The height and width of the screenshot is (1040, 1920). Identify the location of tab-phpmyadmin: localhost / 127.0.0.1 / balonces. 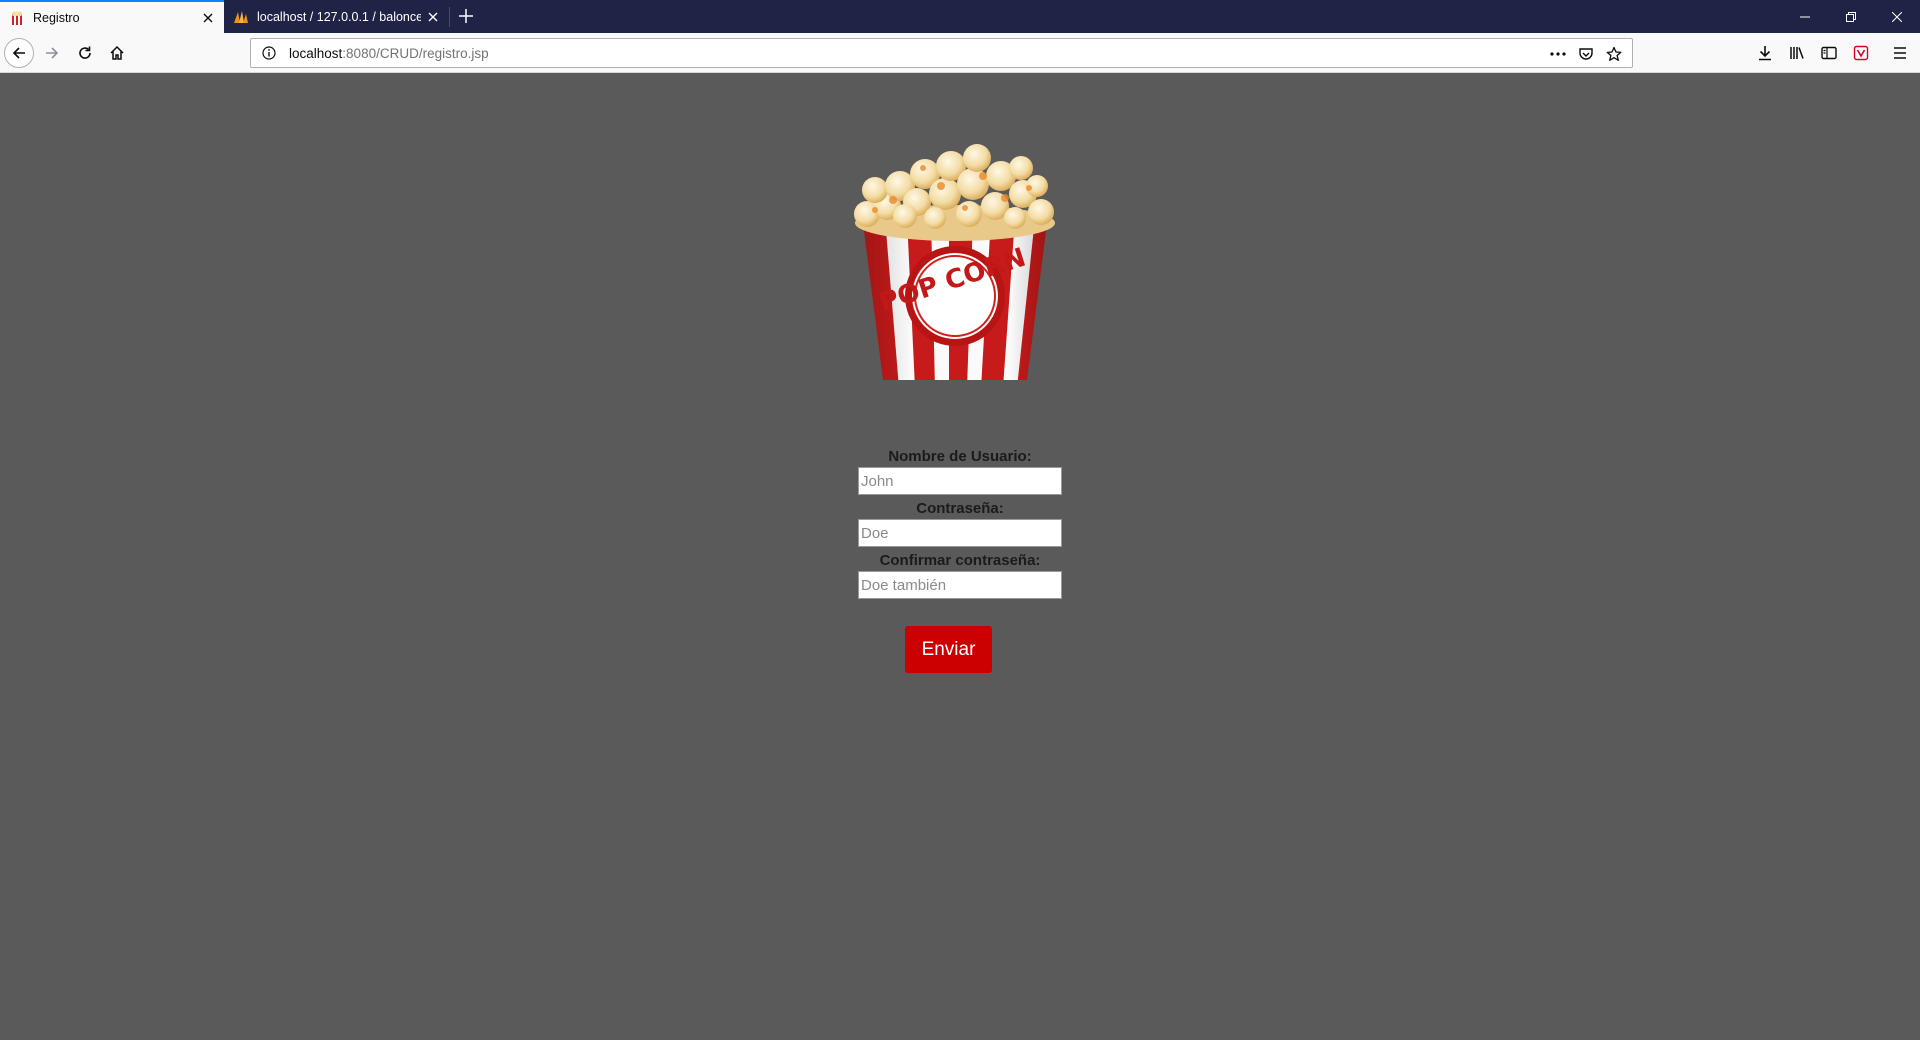
(336, 16).